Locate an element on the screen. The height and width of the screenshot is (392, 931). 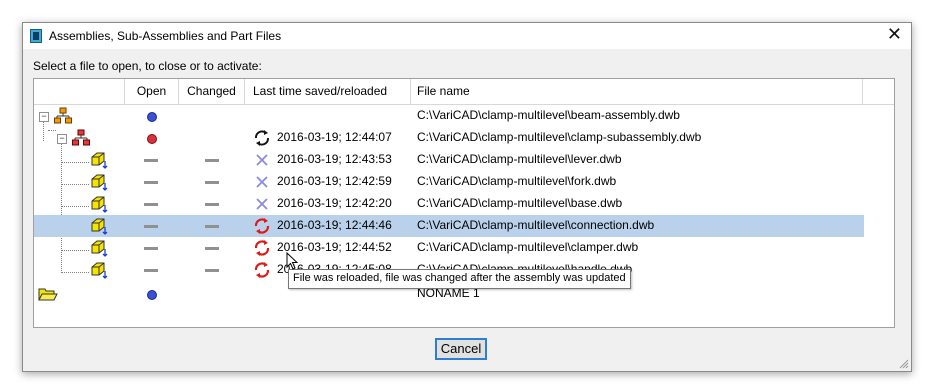
last-saved: 2016-03-19; 12:44:07 is located at coordinates (334, 137).